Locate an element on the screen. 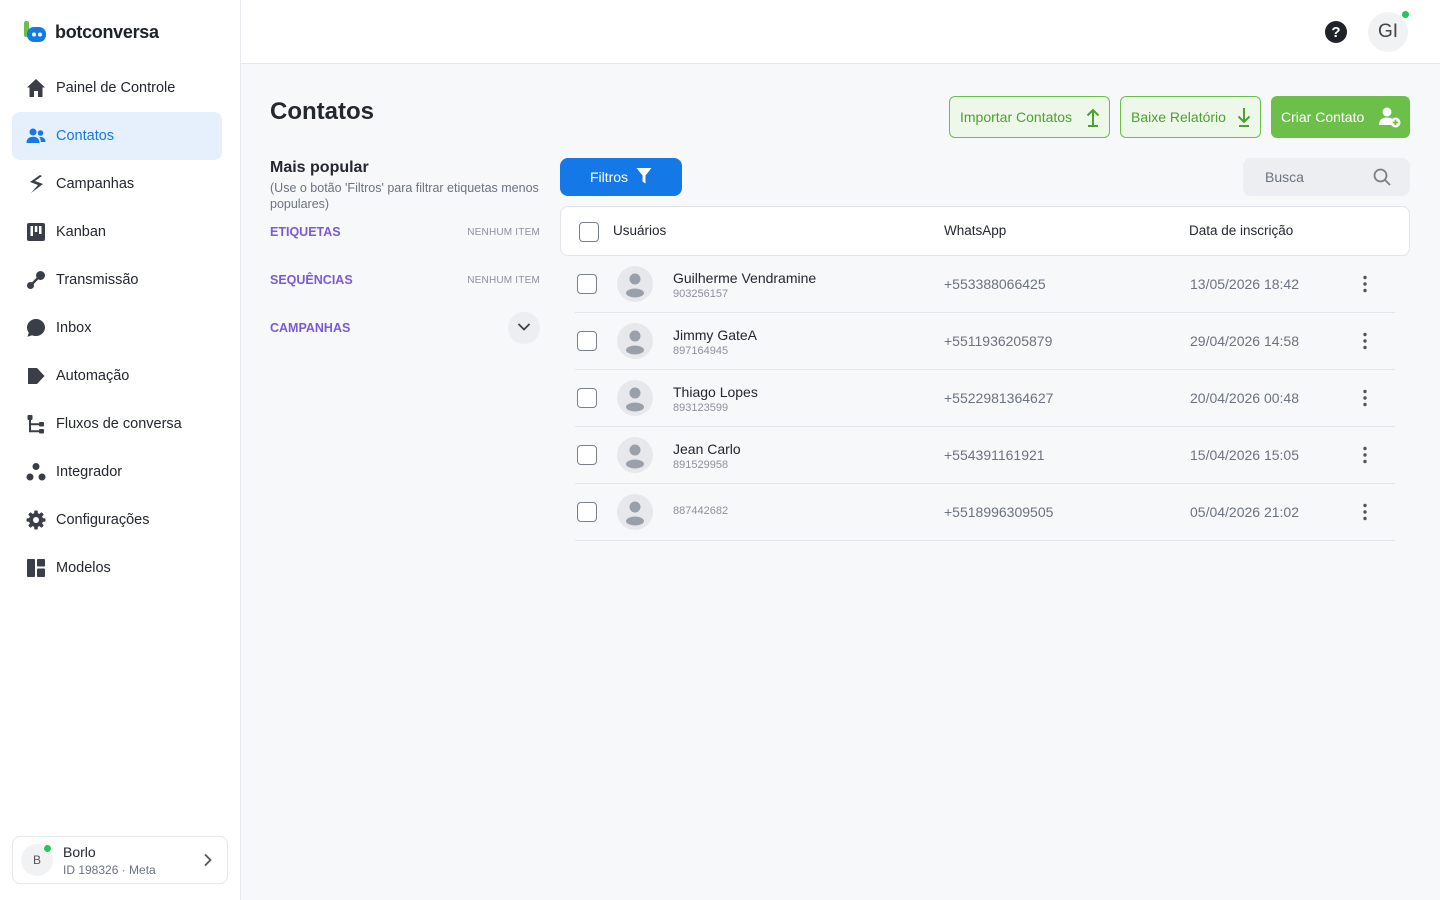  bot-initial: B is located at coordinates (36, 860).